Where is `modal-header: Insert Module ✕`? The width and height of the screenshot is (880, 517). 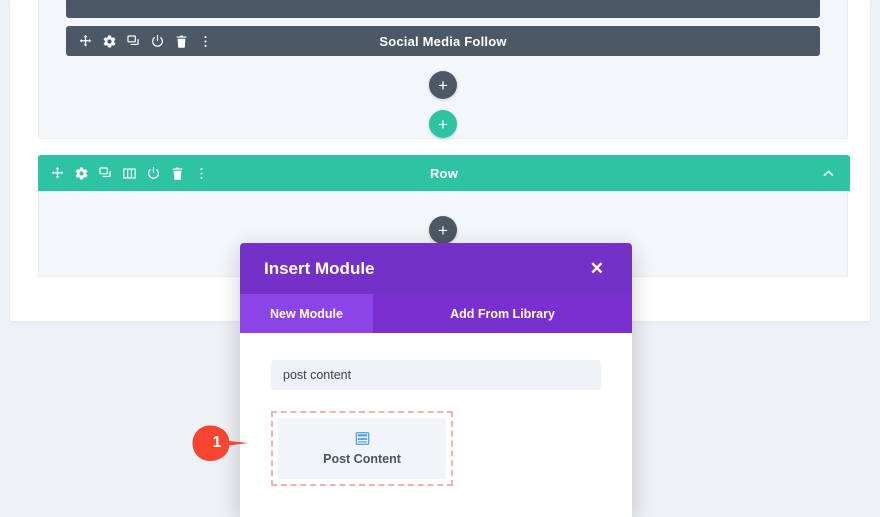
modal-header: Insert Module ✕ is located at coordinates (436, 268).